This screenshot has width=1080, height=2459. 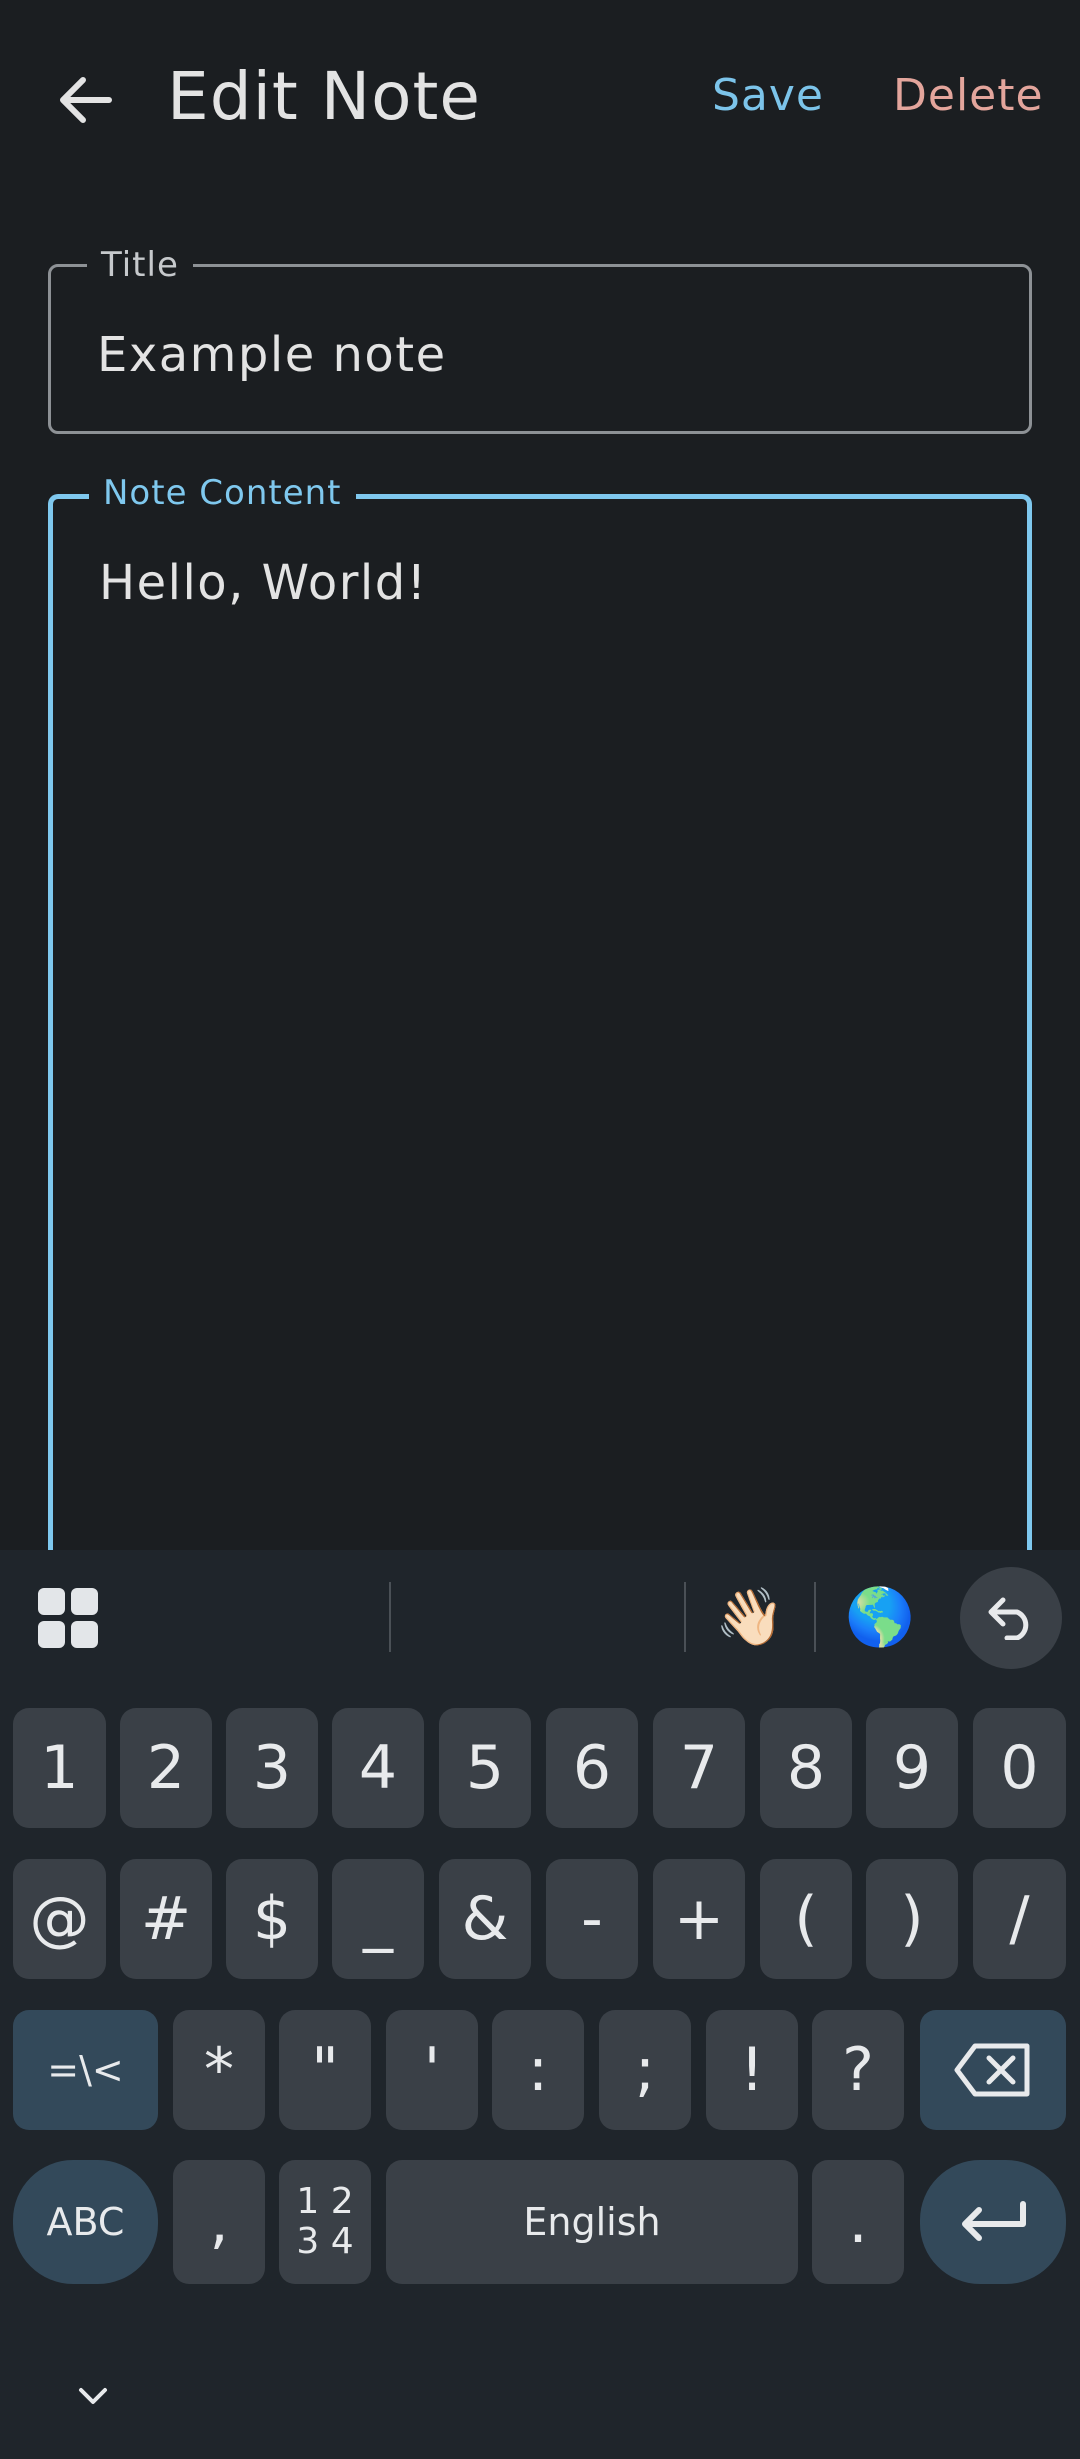 What do you see at coordinates (432, 2070) in the screenshot?
I see `key-single-quote: '` at bounding box center [432, 2070].